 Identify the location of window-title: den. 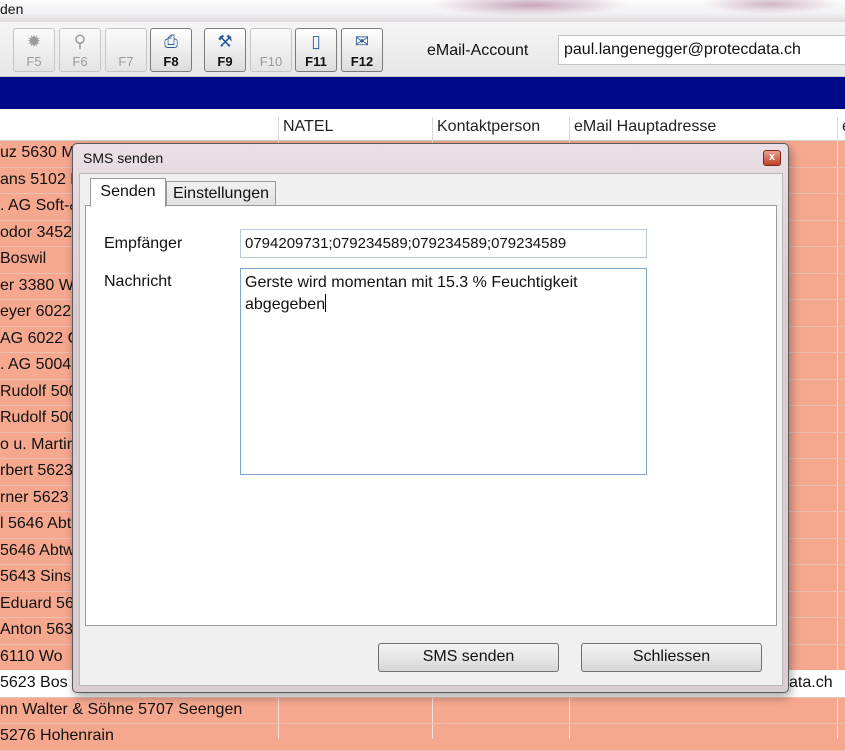
(12, 9).